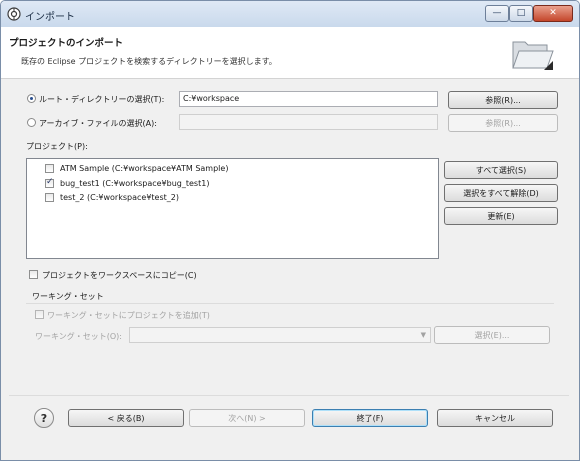 This screenshot has width=580, height=461. Describe the element at coordinates (370, 418) in the screenshot. I see `finish-button: 終了(F)` at that location.